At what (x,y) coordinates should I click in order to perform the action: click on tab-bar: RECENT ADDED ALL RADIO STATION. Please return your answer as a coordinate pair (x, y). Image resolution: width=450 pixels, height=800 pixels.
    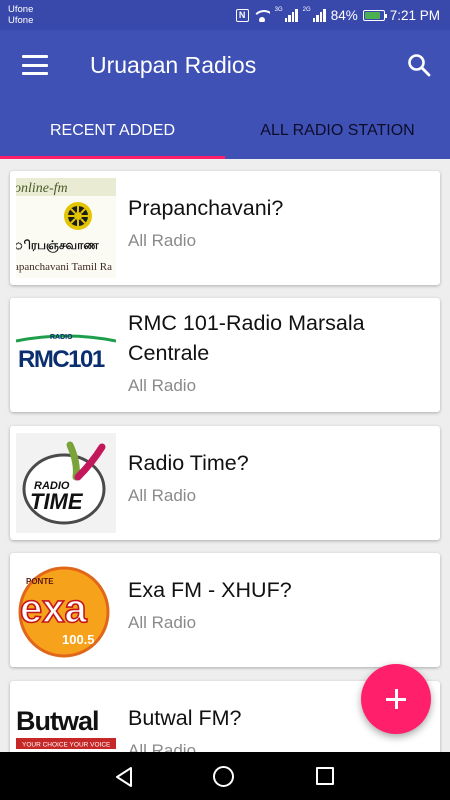
    Looking at the image, I should click on (225, 130).